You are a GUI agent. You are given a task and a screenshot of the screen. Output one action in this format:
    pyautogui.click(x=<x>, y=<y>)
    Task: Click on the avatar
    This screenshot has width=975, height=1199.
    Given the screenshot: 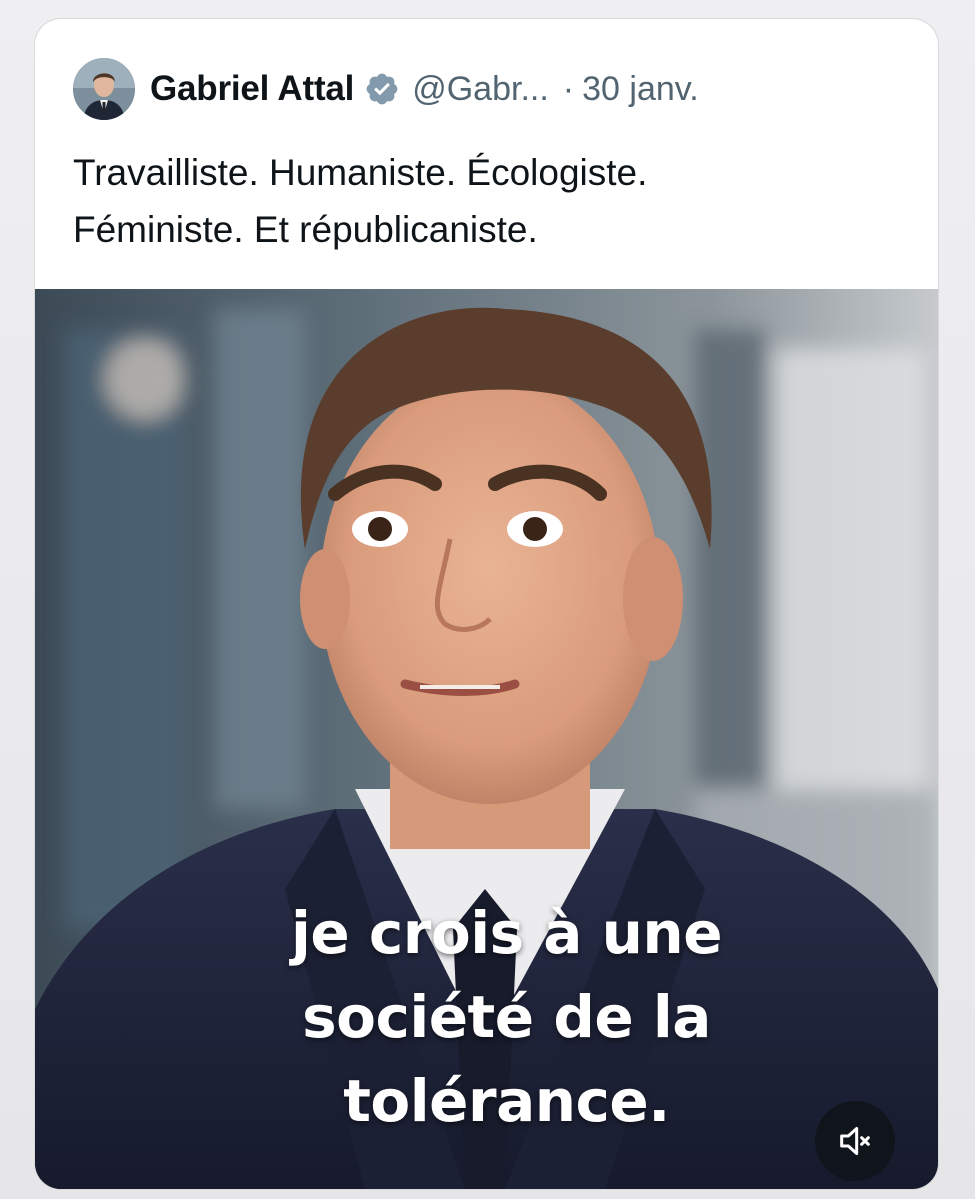 What is the action you would take?
    pyautogui.click(x=104, y=89)
    